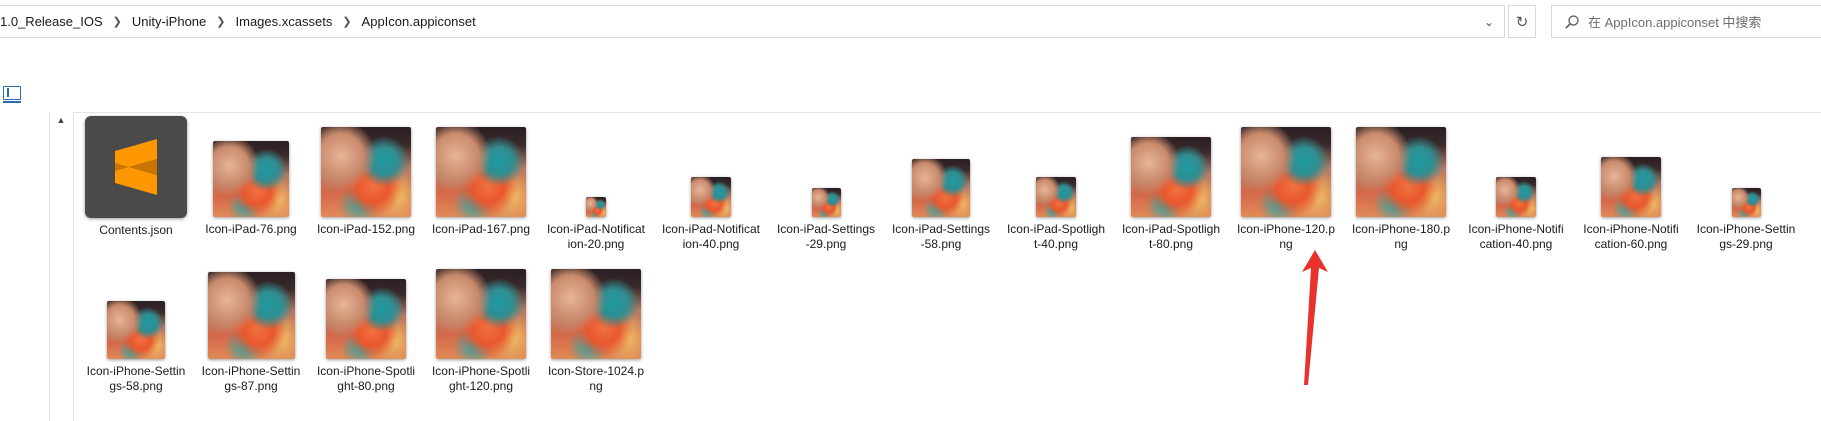 Image resolution: width=1821 pixels, height=421 pixels. I want to click on file-name-label: Icon-iPhone-Settings-87.png, so click(251, 378).